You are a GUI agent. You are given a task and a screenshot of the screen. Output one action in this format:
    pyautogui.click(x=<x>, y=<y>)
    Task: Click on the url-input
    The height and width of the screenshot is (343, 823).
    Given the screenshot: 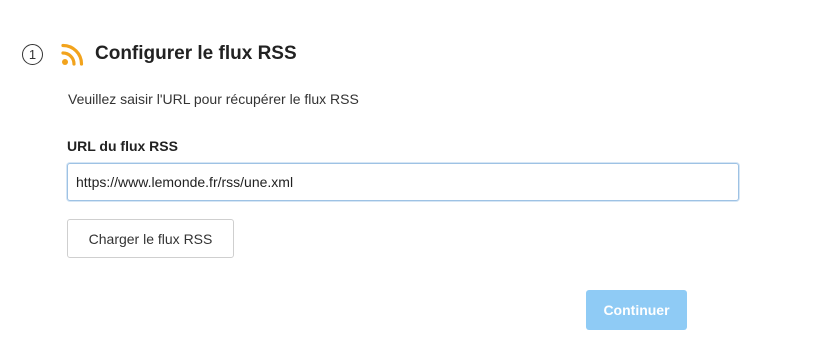 What is the action you would take?
    pyautogui.click(x=403, y=182)
    